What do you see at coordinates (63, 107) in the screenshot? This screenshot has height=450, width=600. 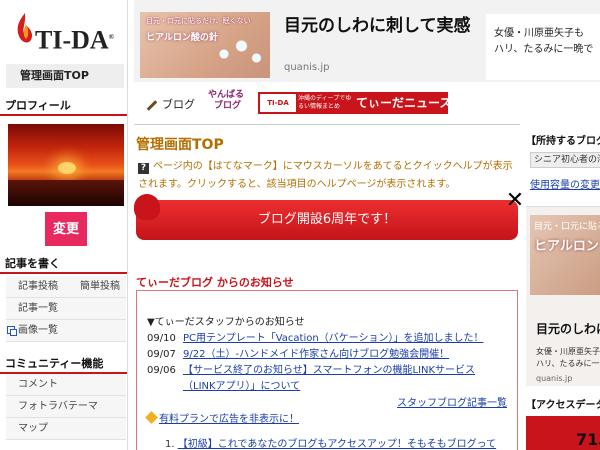 I see `profile-heading: プロフィール` at bounding box center [63, 107].